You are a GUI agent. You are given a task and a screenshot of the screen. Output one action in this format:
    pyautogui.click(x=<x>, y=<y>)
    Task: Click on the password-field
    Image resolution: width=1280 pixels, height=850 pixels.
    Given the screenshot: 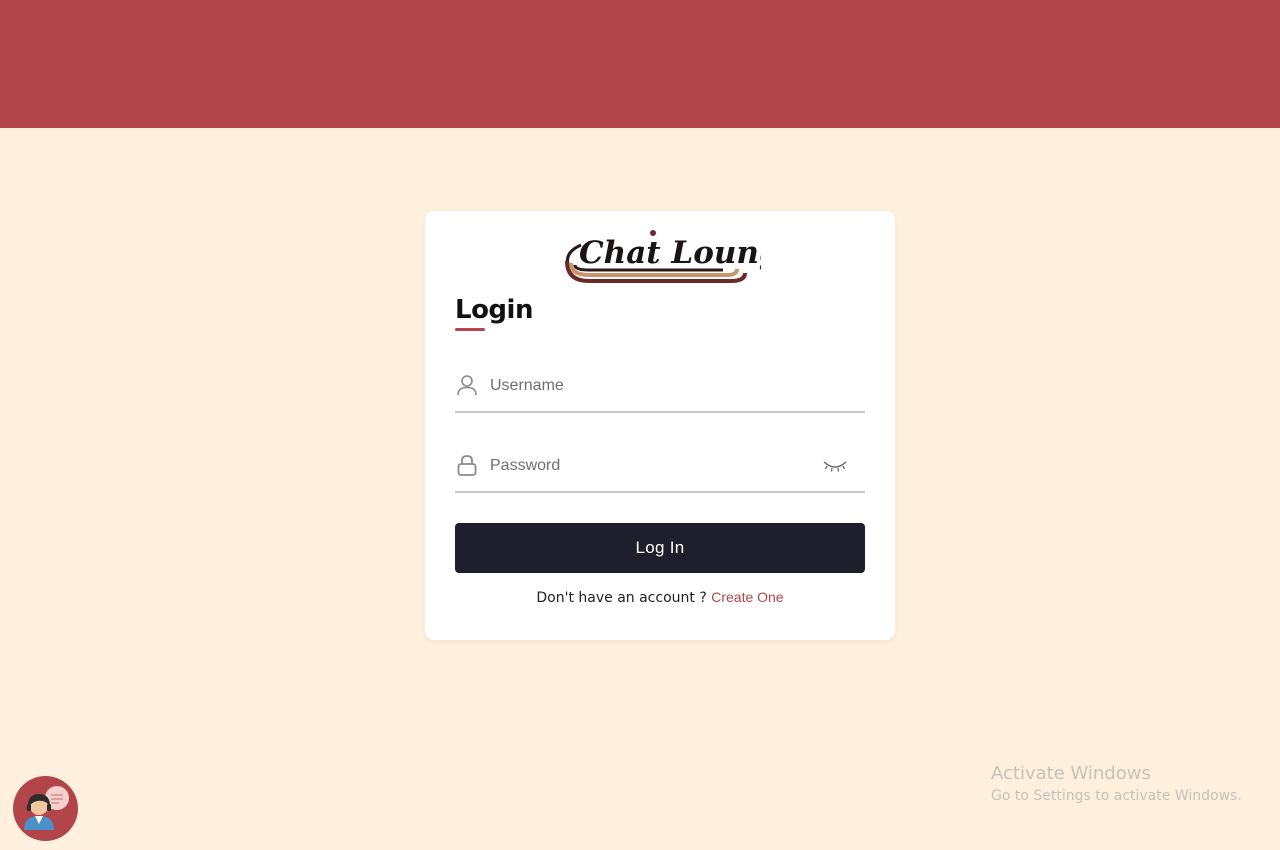 What is the action you would take?
    pyautogui.click(x=660, y=470)
    